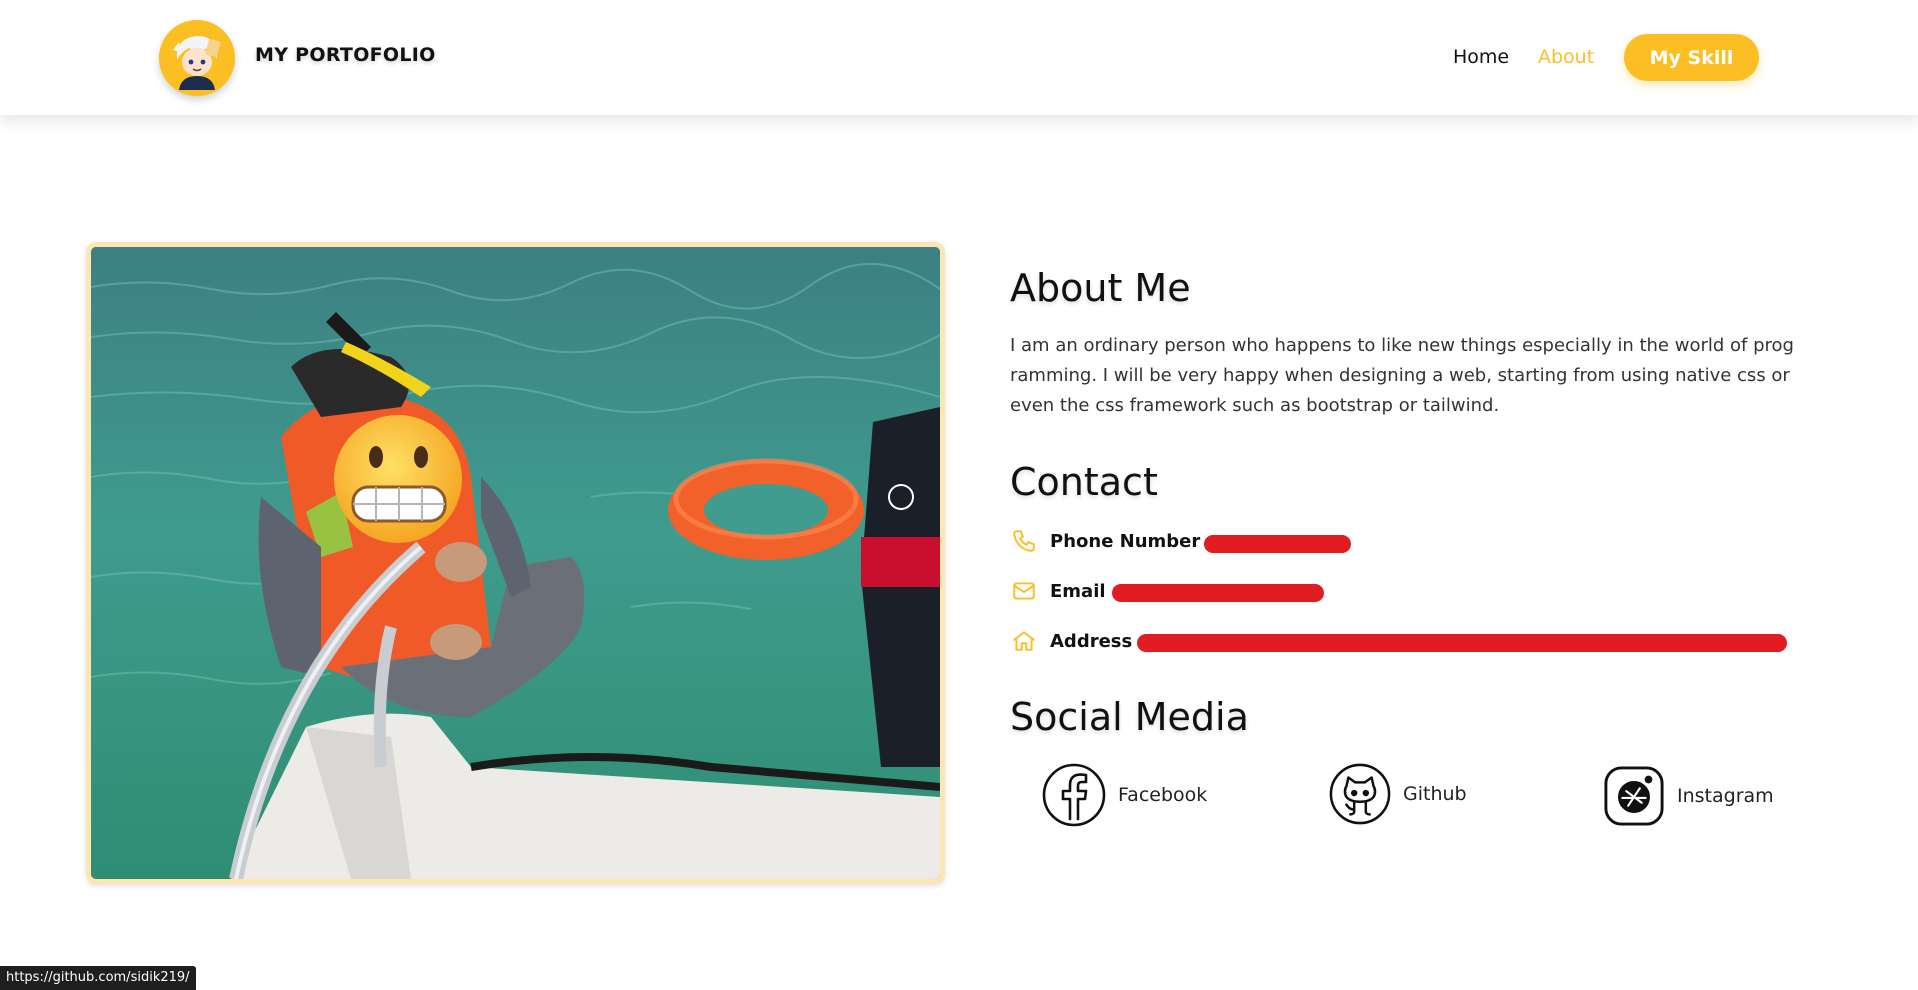  I want to click on facebook-icon, so click(1074, 795).